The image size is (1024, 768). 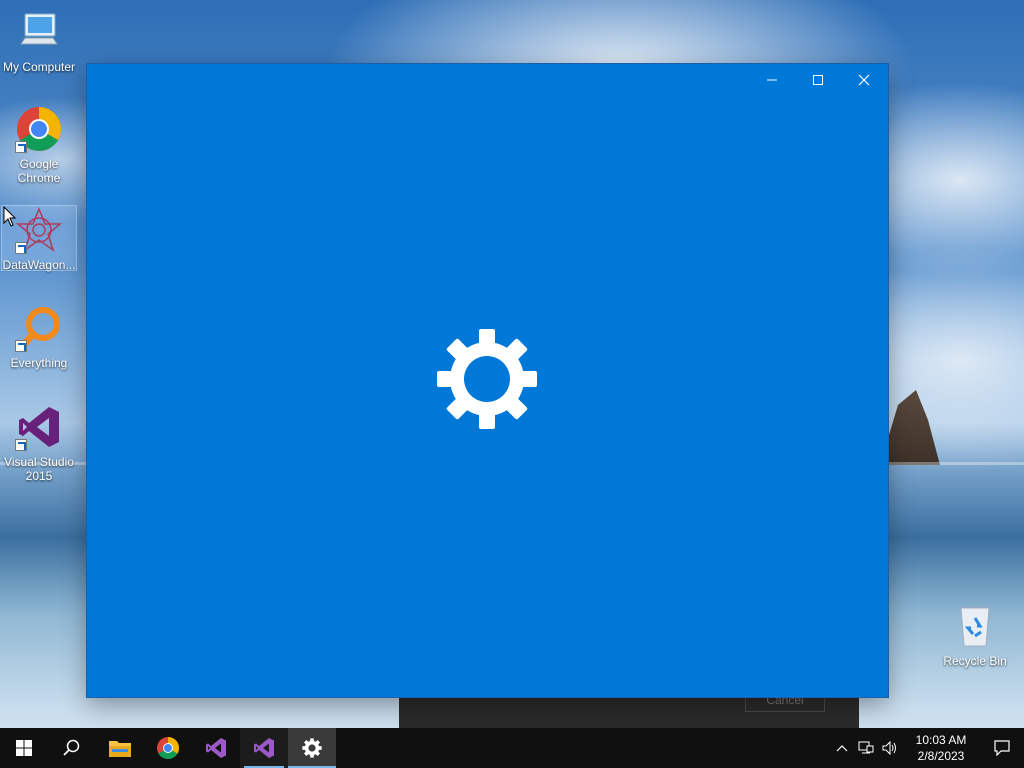 What do you see at coordinates (512, 748) in the screenshot?
I see `taskbar: 10:03 AM 2/8/2023` at bounding box center [512, 748].